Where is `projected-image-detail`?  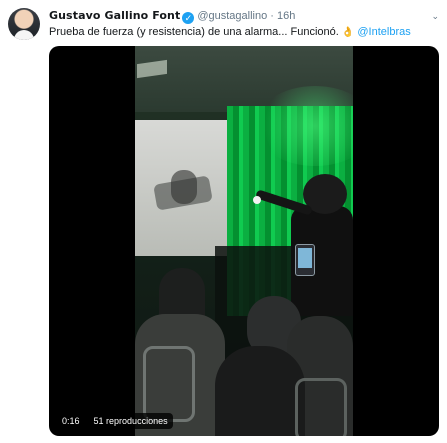 projected-image-detail is located at coordinates (184, 187).